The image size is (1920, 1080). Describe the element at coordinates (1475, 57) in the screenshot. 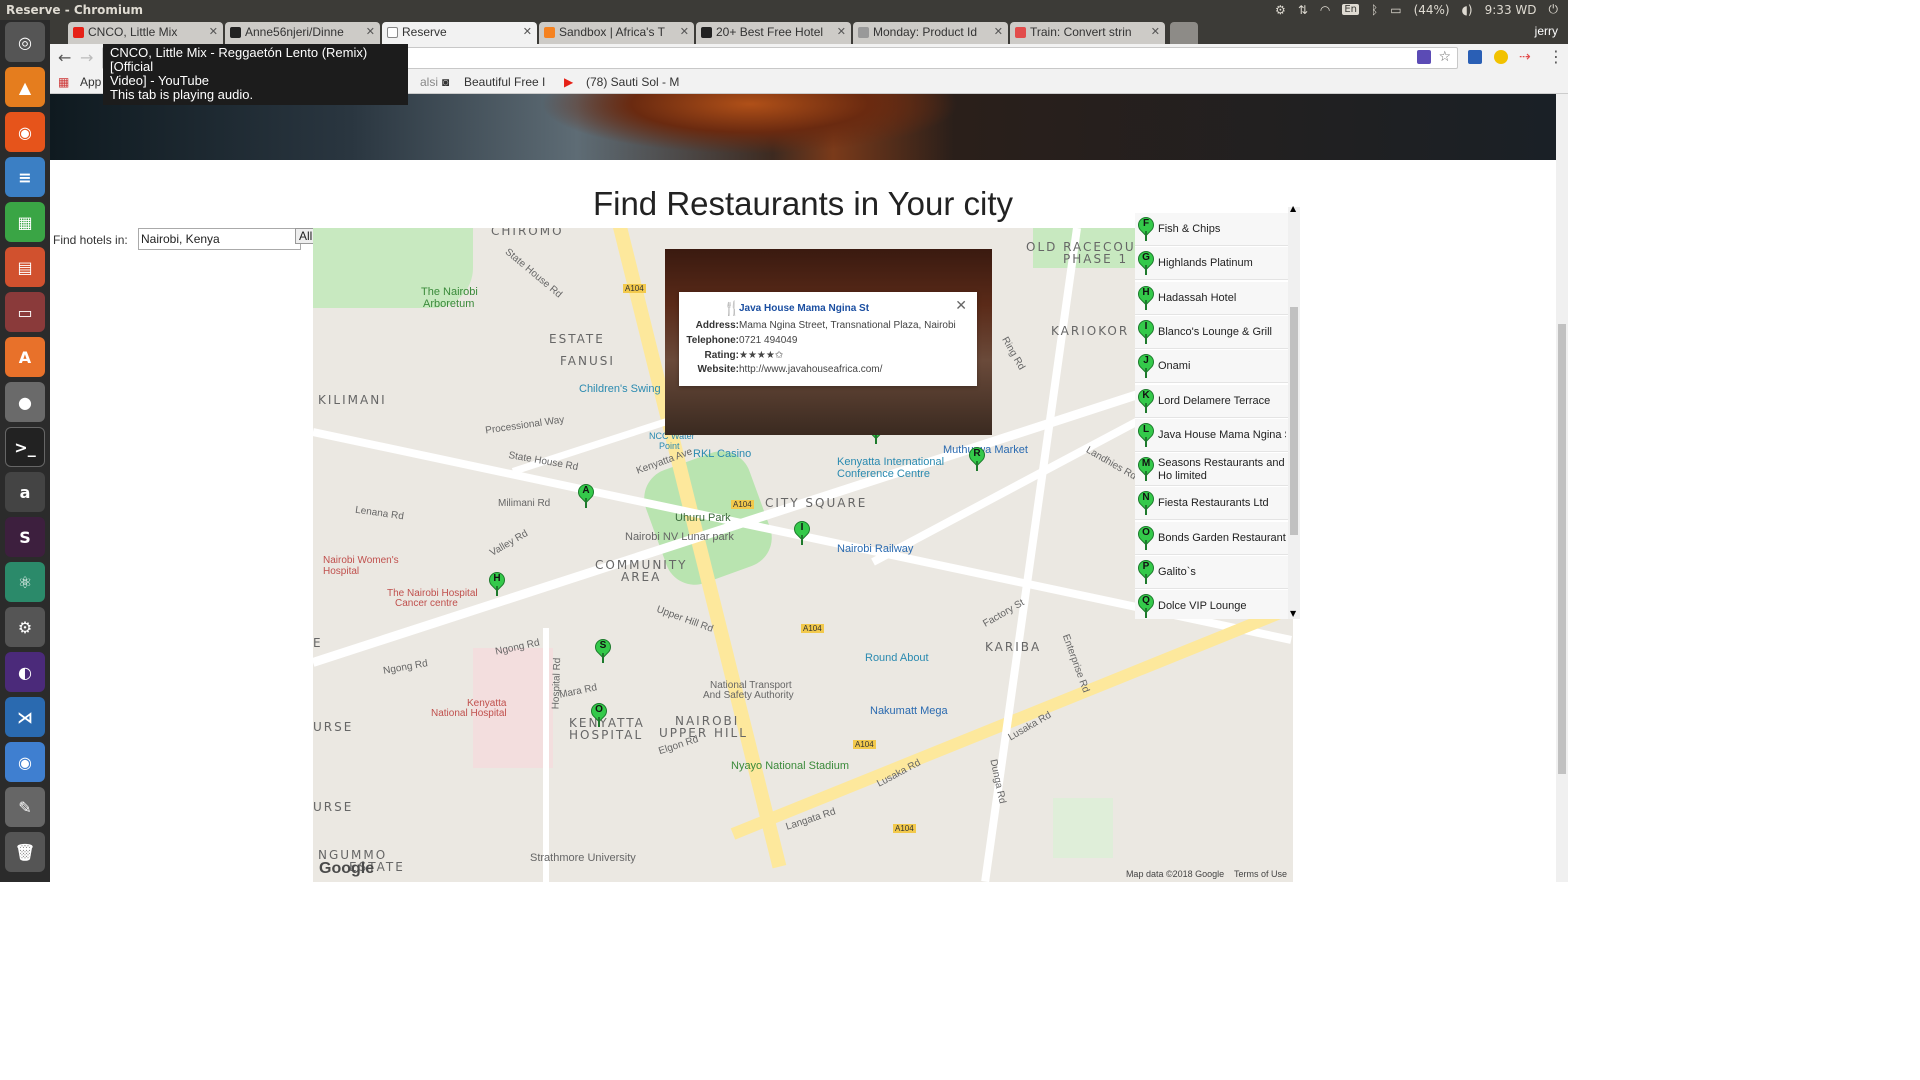

I see `extension-search-icon` at that location.